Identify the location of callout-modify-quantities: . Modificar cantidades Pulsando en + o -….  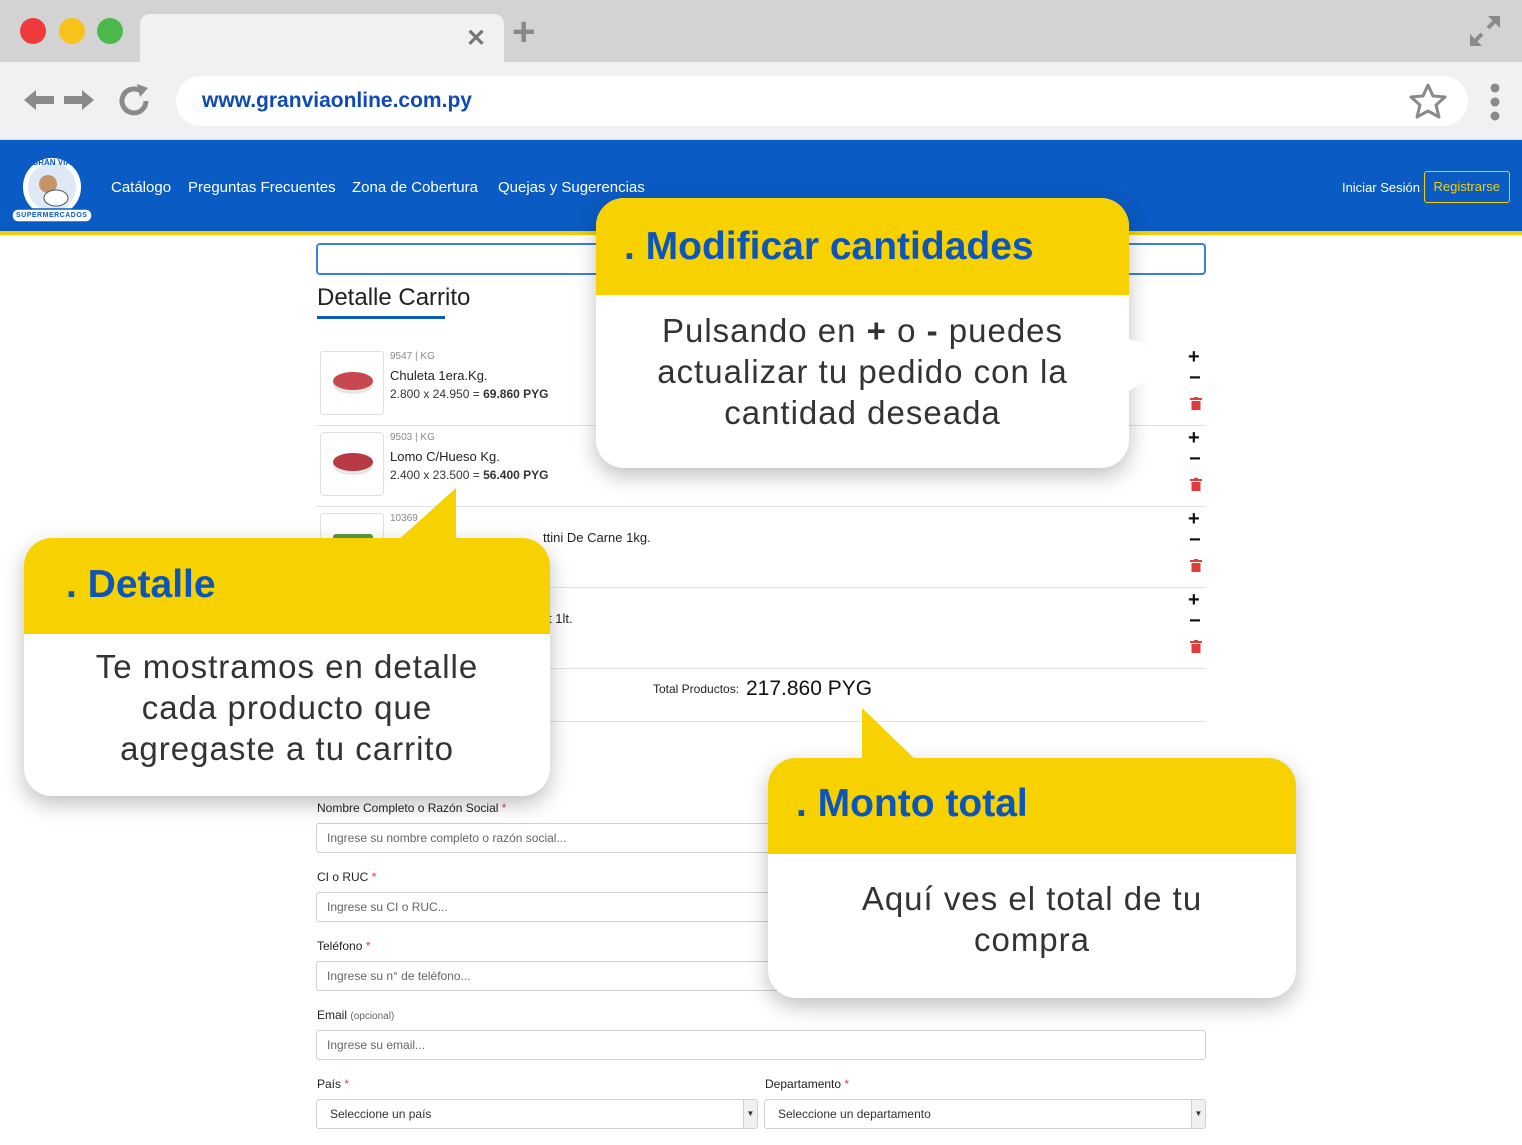
(888, 333).